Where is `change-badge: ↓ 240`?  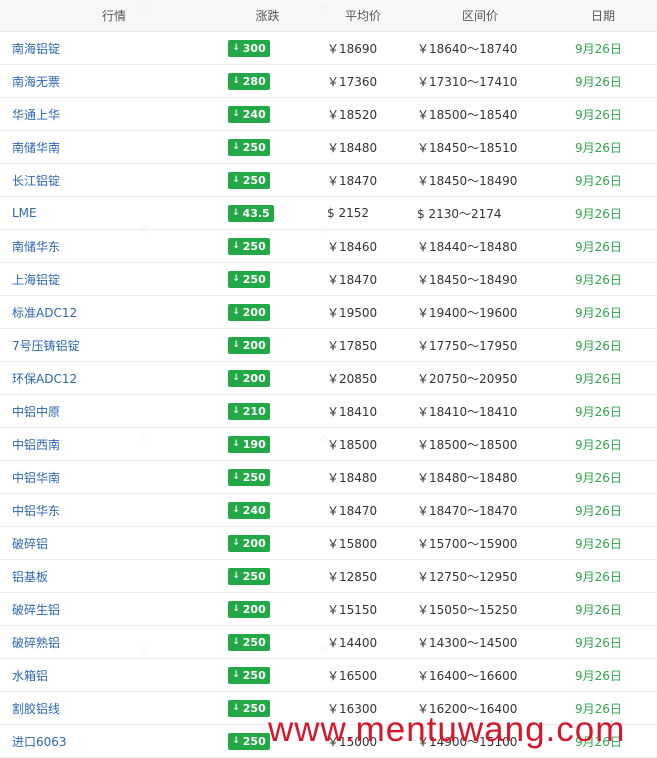 change-badge: ↓ 240 is located at coordinates (249, 510).